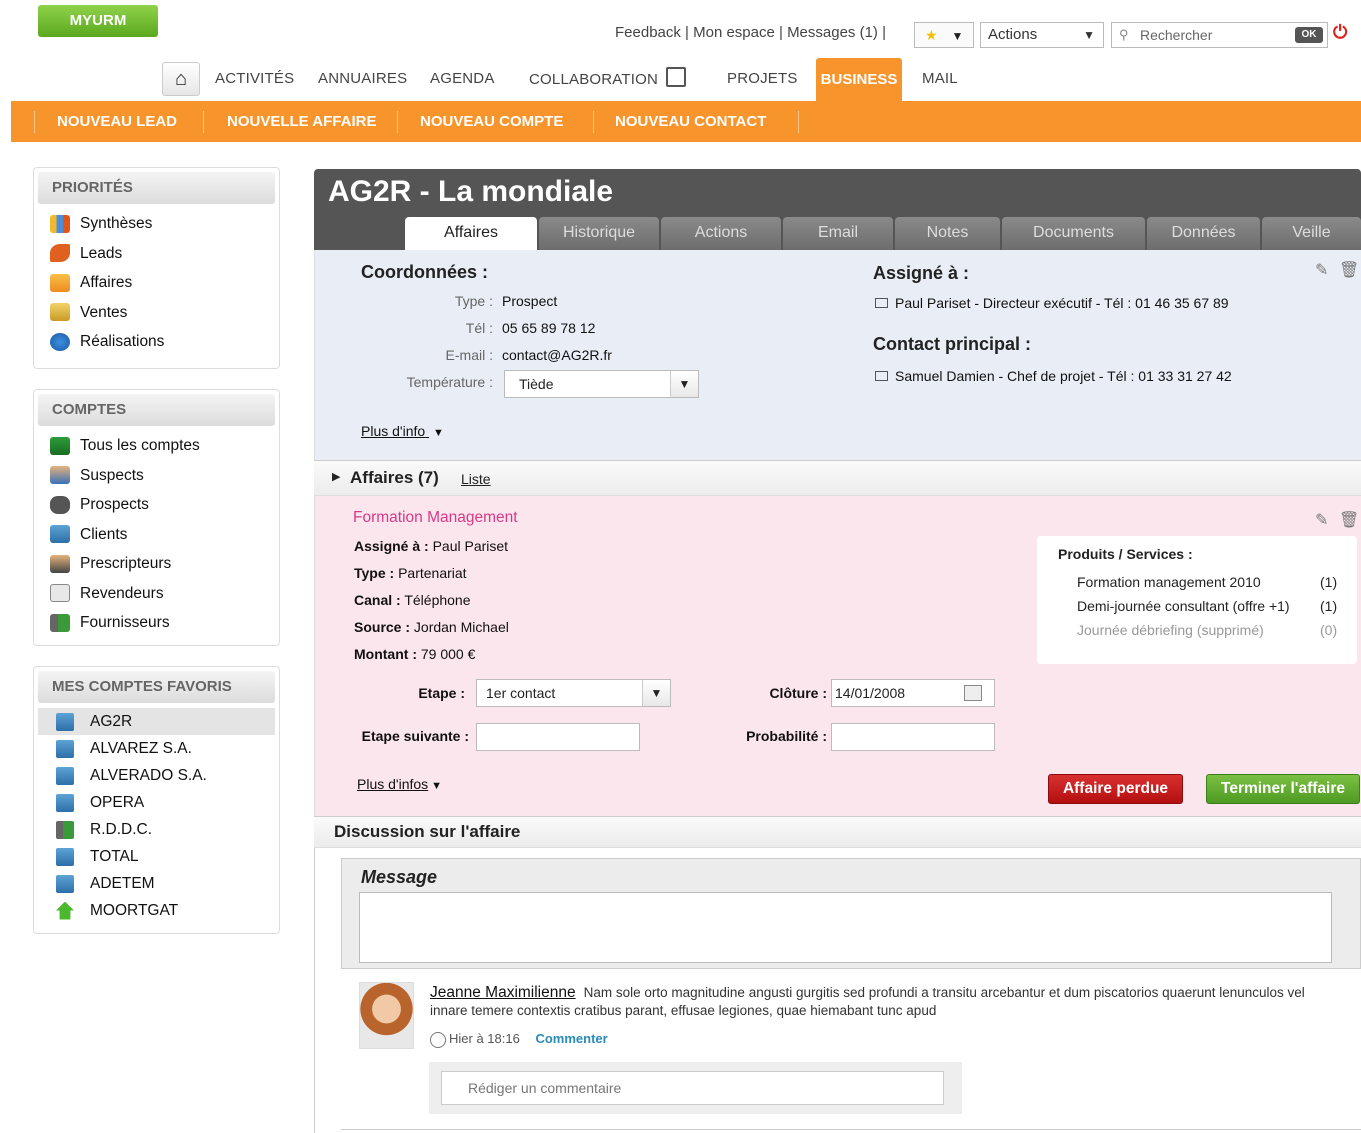  I want to click on sidebar-item-realisations: Réalisations, so click(156, 342).